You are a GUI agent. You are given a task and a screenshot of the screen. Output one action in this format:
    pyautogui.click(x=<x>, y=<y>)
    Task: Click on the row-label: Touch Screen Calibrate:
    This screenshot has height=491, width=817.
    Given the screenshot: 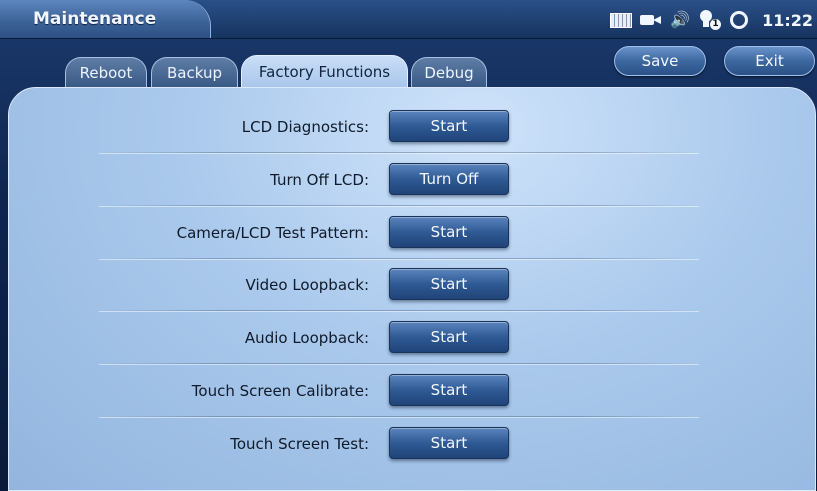 What is the action you would take?
    pyautogui.click(x=280, y=391)
    